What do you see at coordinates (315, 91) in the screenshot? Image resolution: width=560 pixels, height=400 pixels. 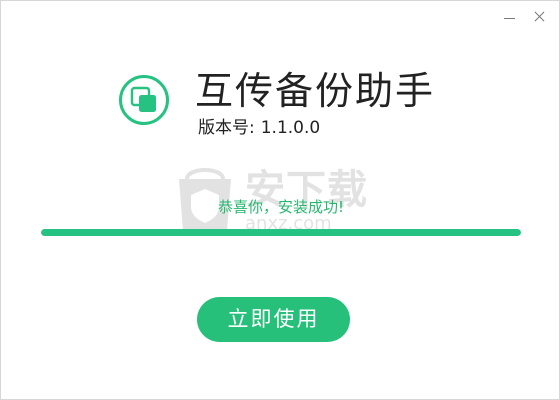 I see `app-title: 互传备份助手` at bounding box center [315, 91].